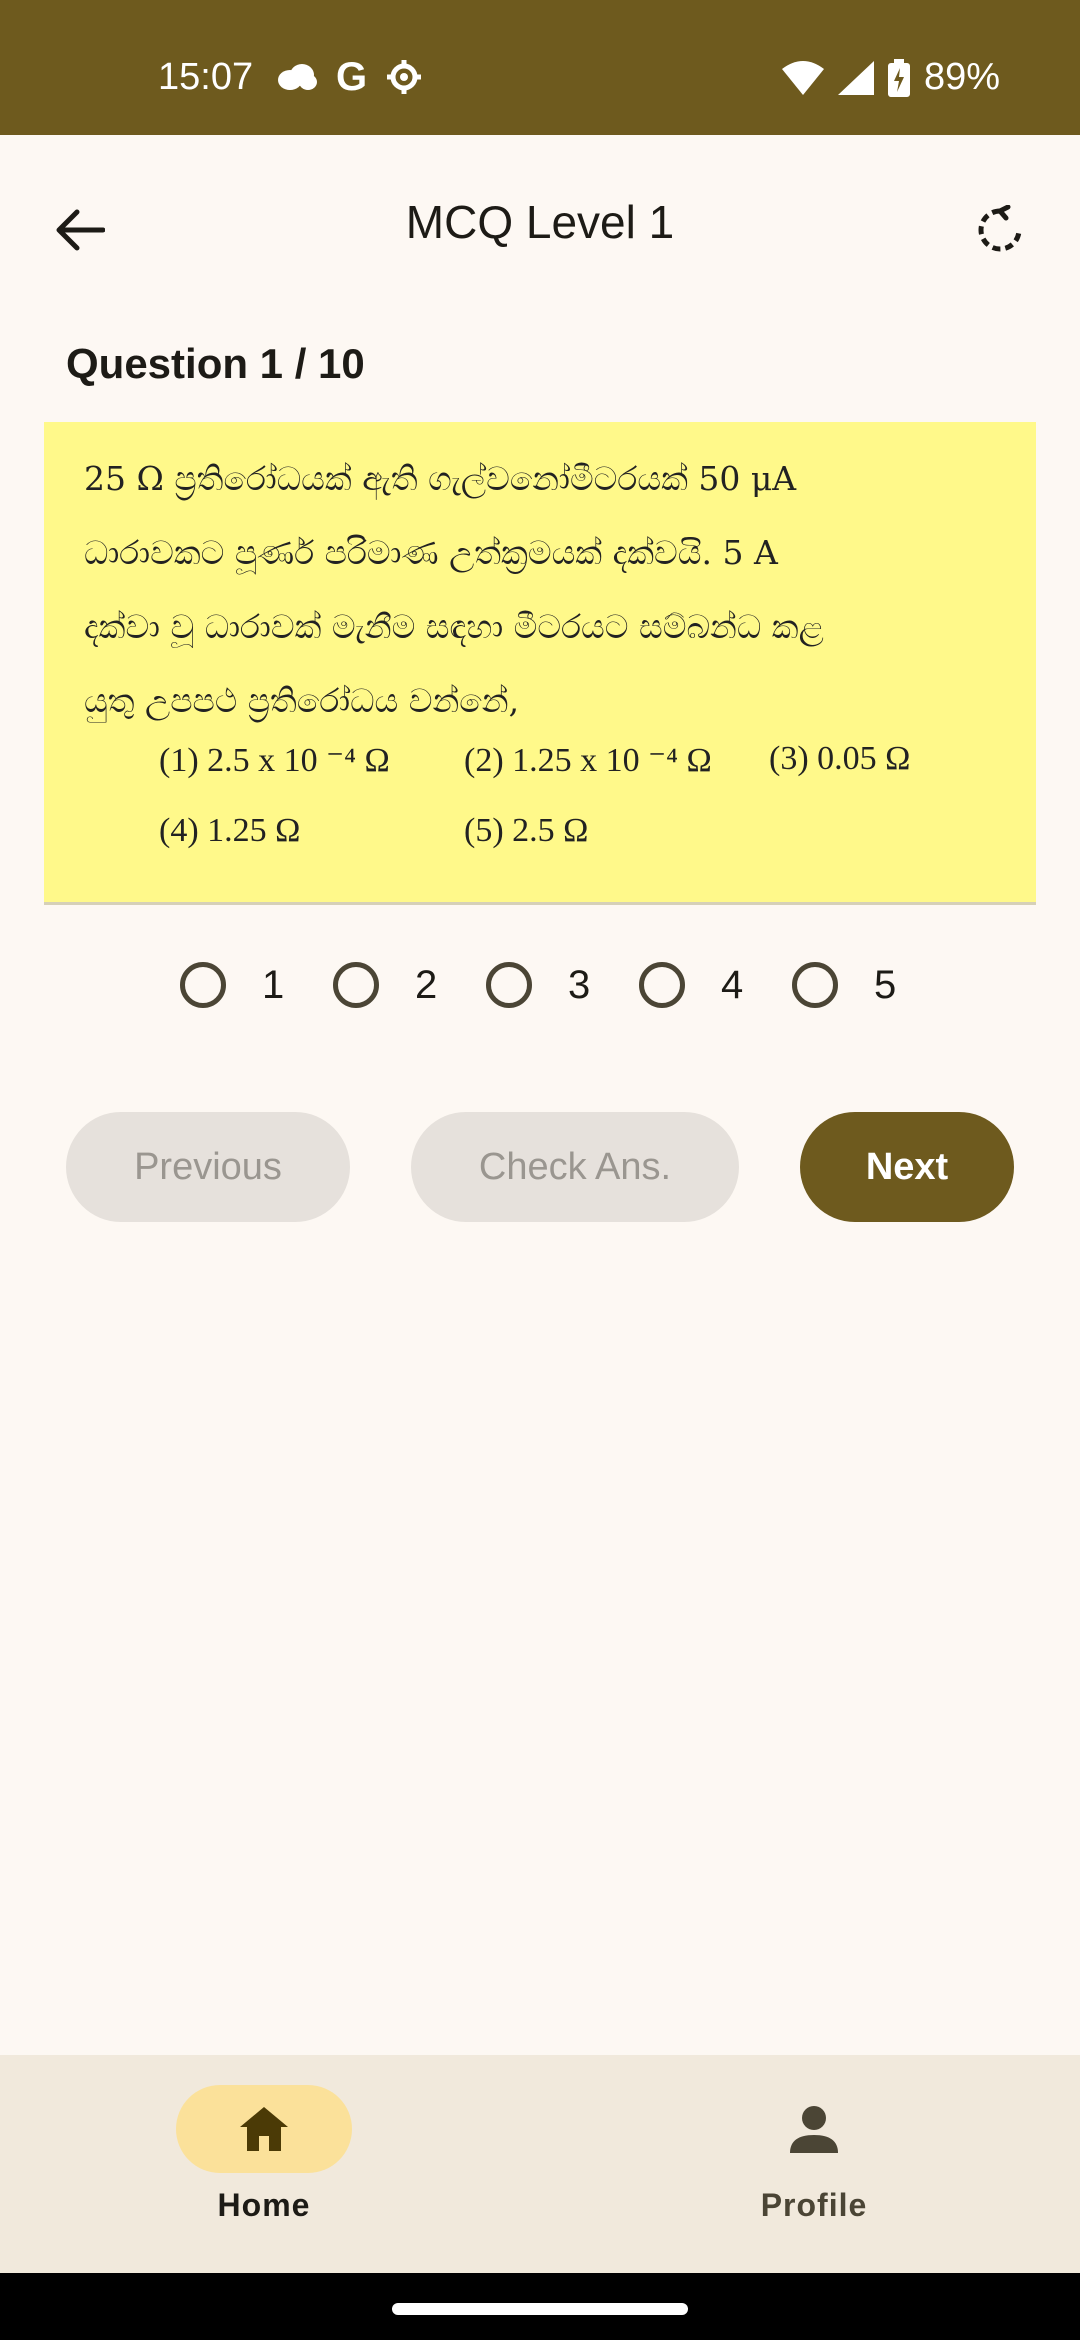 Image resolution: width=1080 pixels, height=2340 pixels. Describe the element at coordinates (404, 77) in the screenshot. I see `settings-icon` at that location.